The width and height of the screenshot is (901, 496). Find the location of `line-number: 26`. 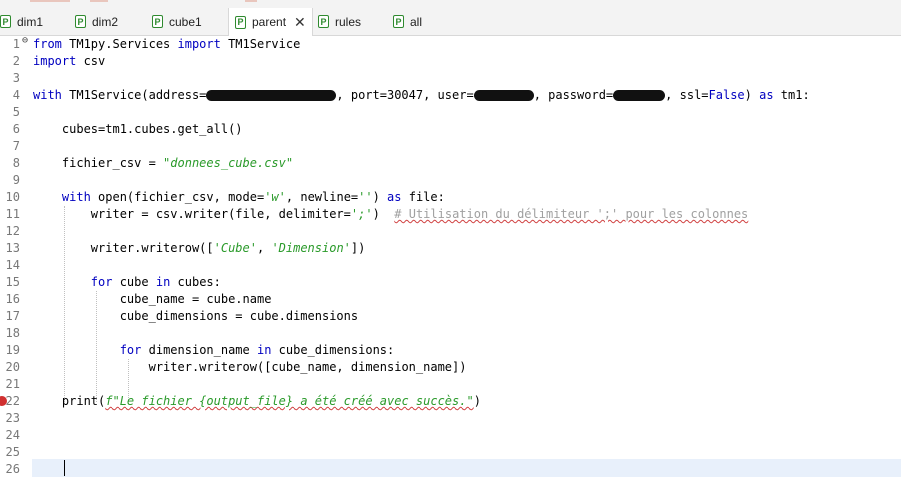

line-number: 26 is located at coordinates (12, 469).